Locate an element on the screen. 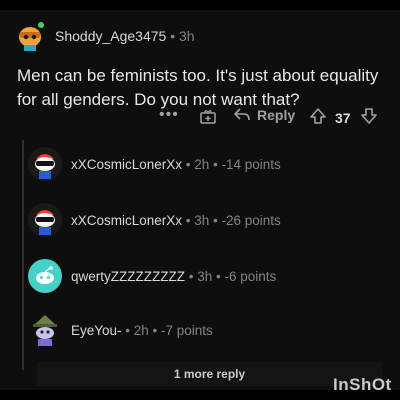 Image resolution: width=400 pixels, height=400 pixels. reply-meta: • 2h • -7 points is located at coordinates (167, 330).